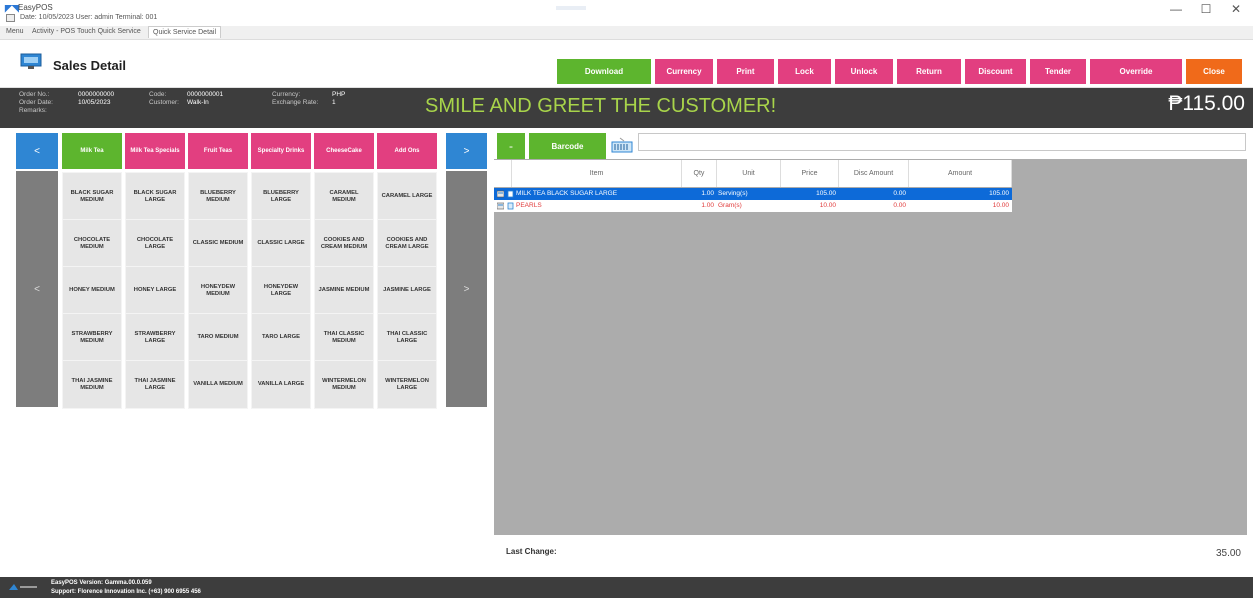 This screenshot has height=598, width=1253. What do you see at coordinates (567, 146) in the screenshot?
I see `barcode-button: Barcode` at bounding box center [567, 146].